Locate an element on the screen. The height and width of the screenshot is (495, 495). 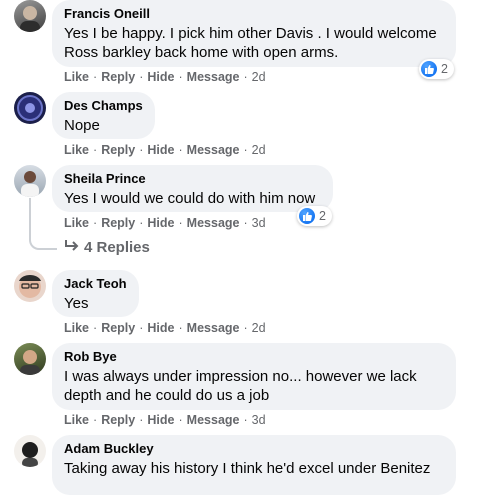
reply-thread-line is located at coordinates (43, 224).